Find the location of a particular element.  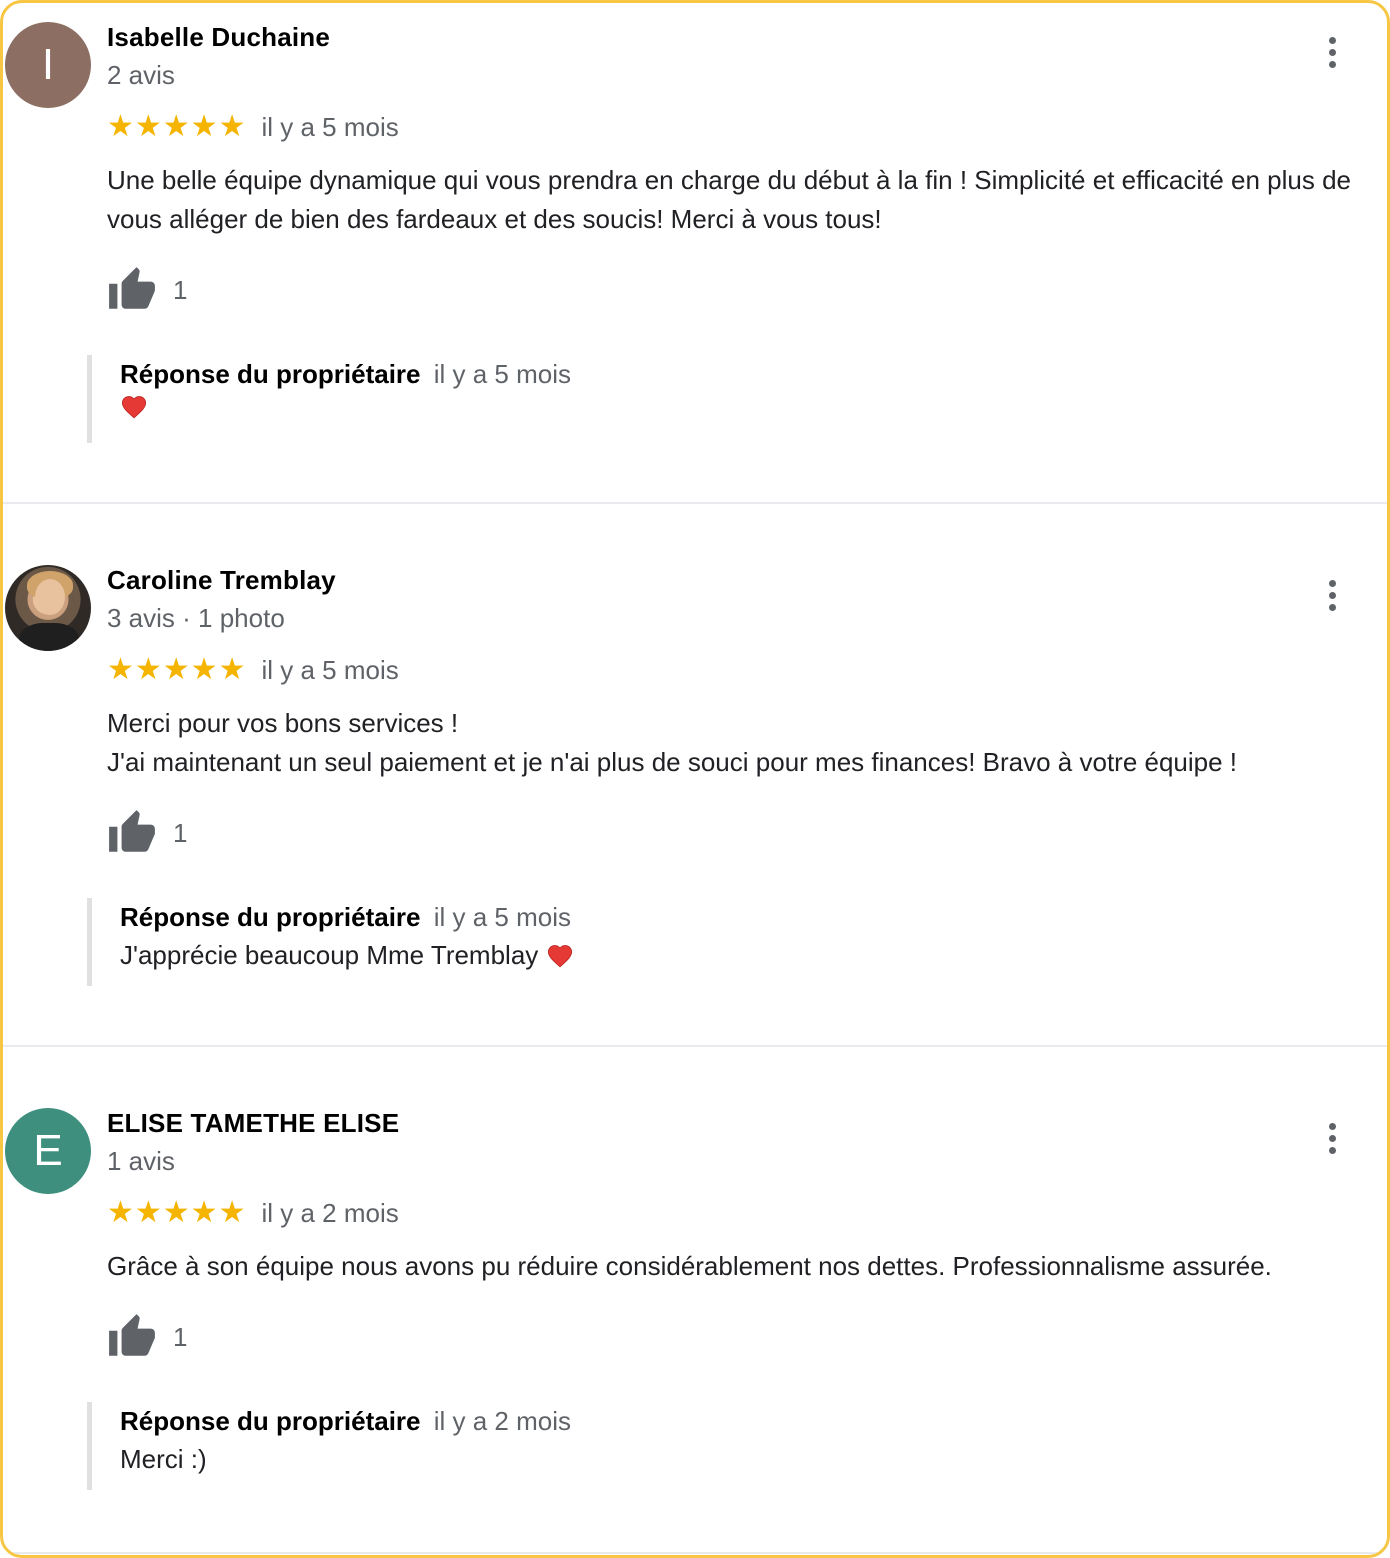

reply-text: J'apprécie beaucoup Mme Tremblay is located at coordinates (603, 955).